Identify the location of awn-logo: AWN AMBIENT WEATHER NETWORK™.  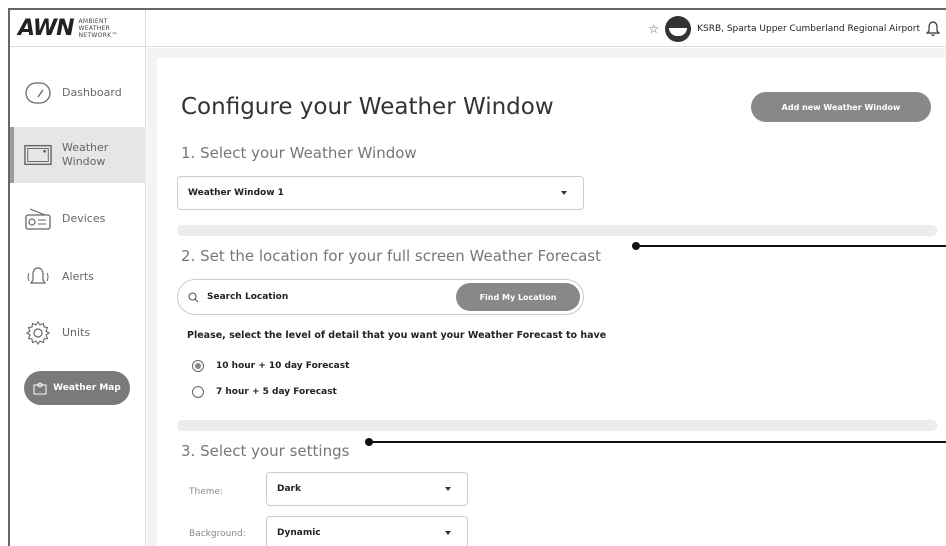
(78, 28).